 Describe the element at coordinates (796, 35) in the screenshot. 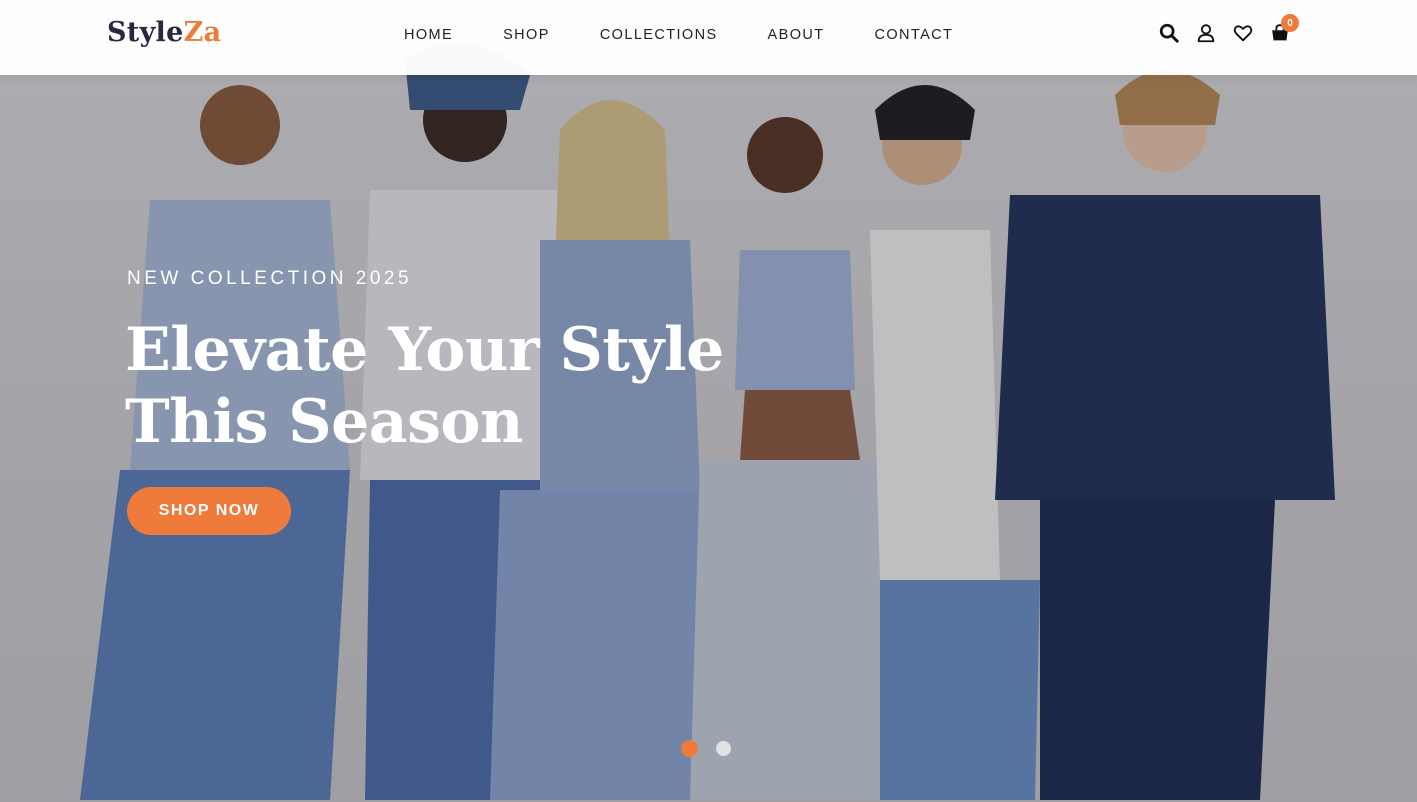

I see `nav-item-about: ABOUT` at that location.